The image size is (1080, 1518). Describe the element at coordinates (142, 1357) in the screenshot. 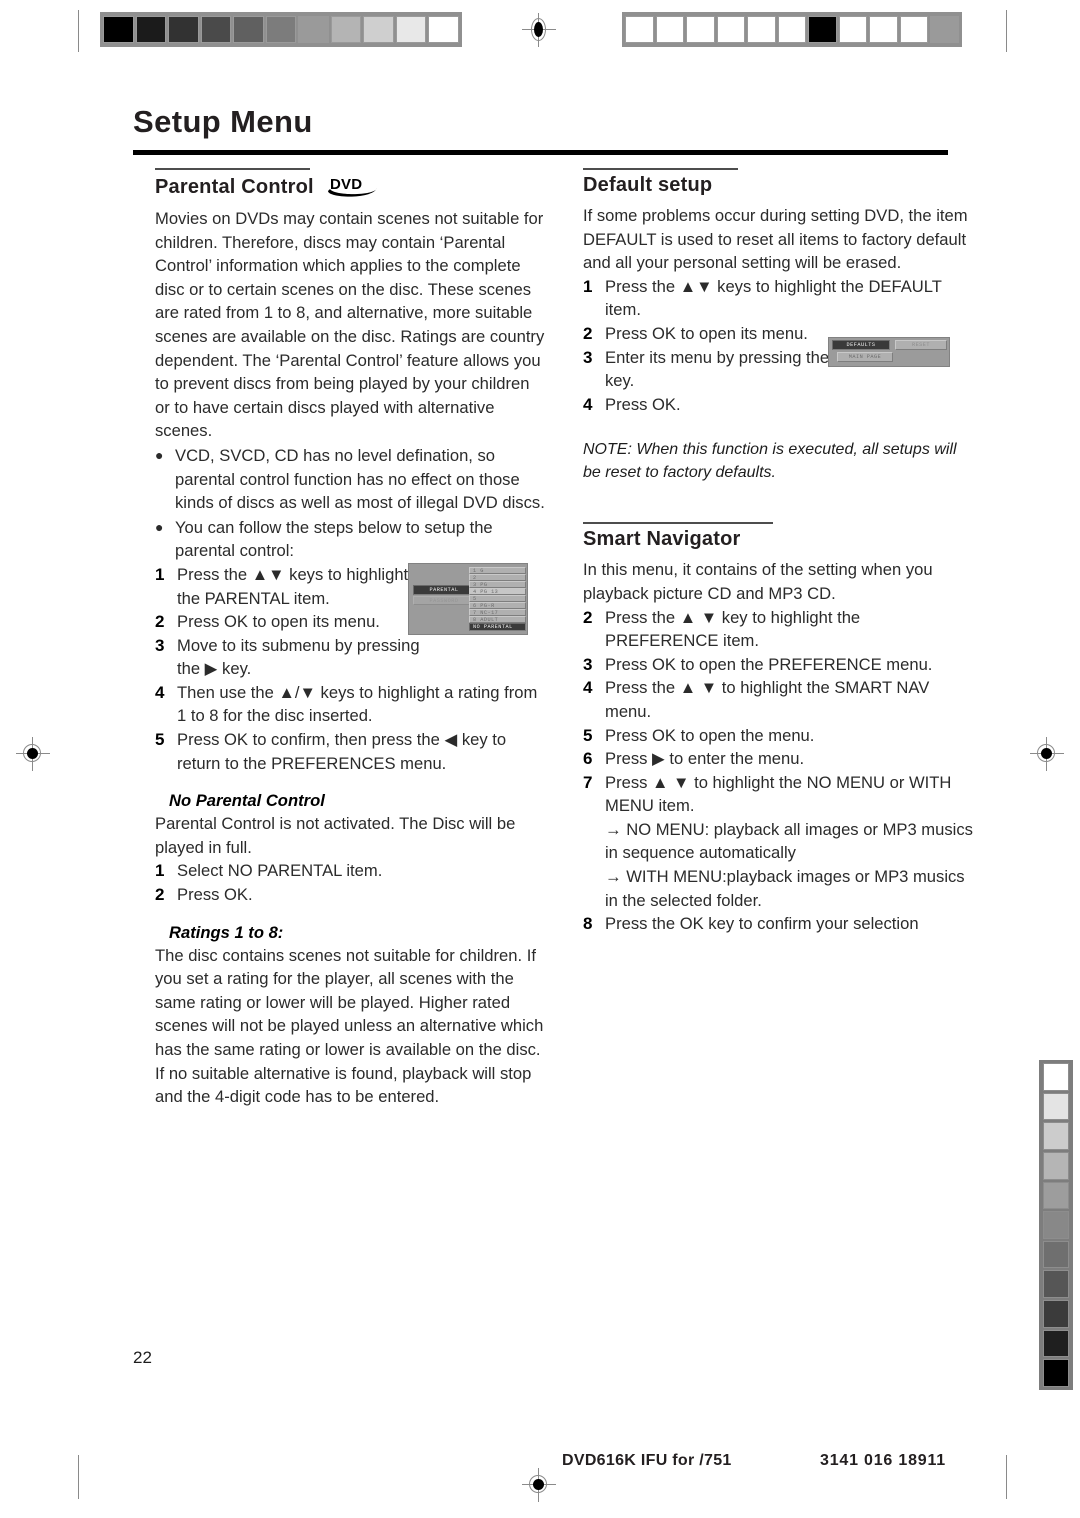

I see `page-number: 22` at that location.